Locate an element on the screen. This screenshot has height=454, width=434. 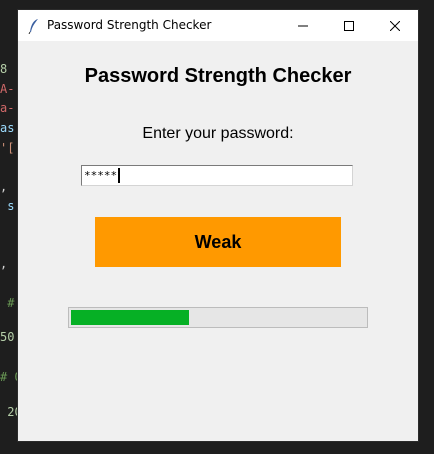
window-title: Password Strength Checker is located at coordinates (129, 25).